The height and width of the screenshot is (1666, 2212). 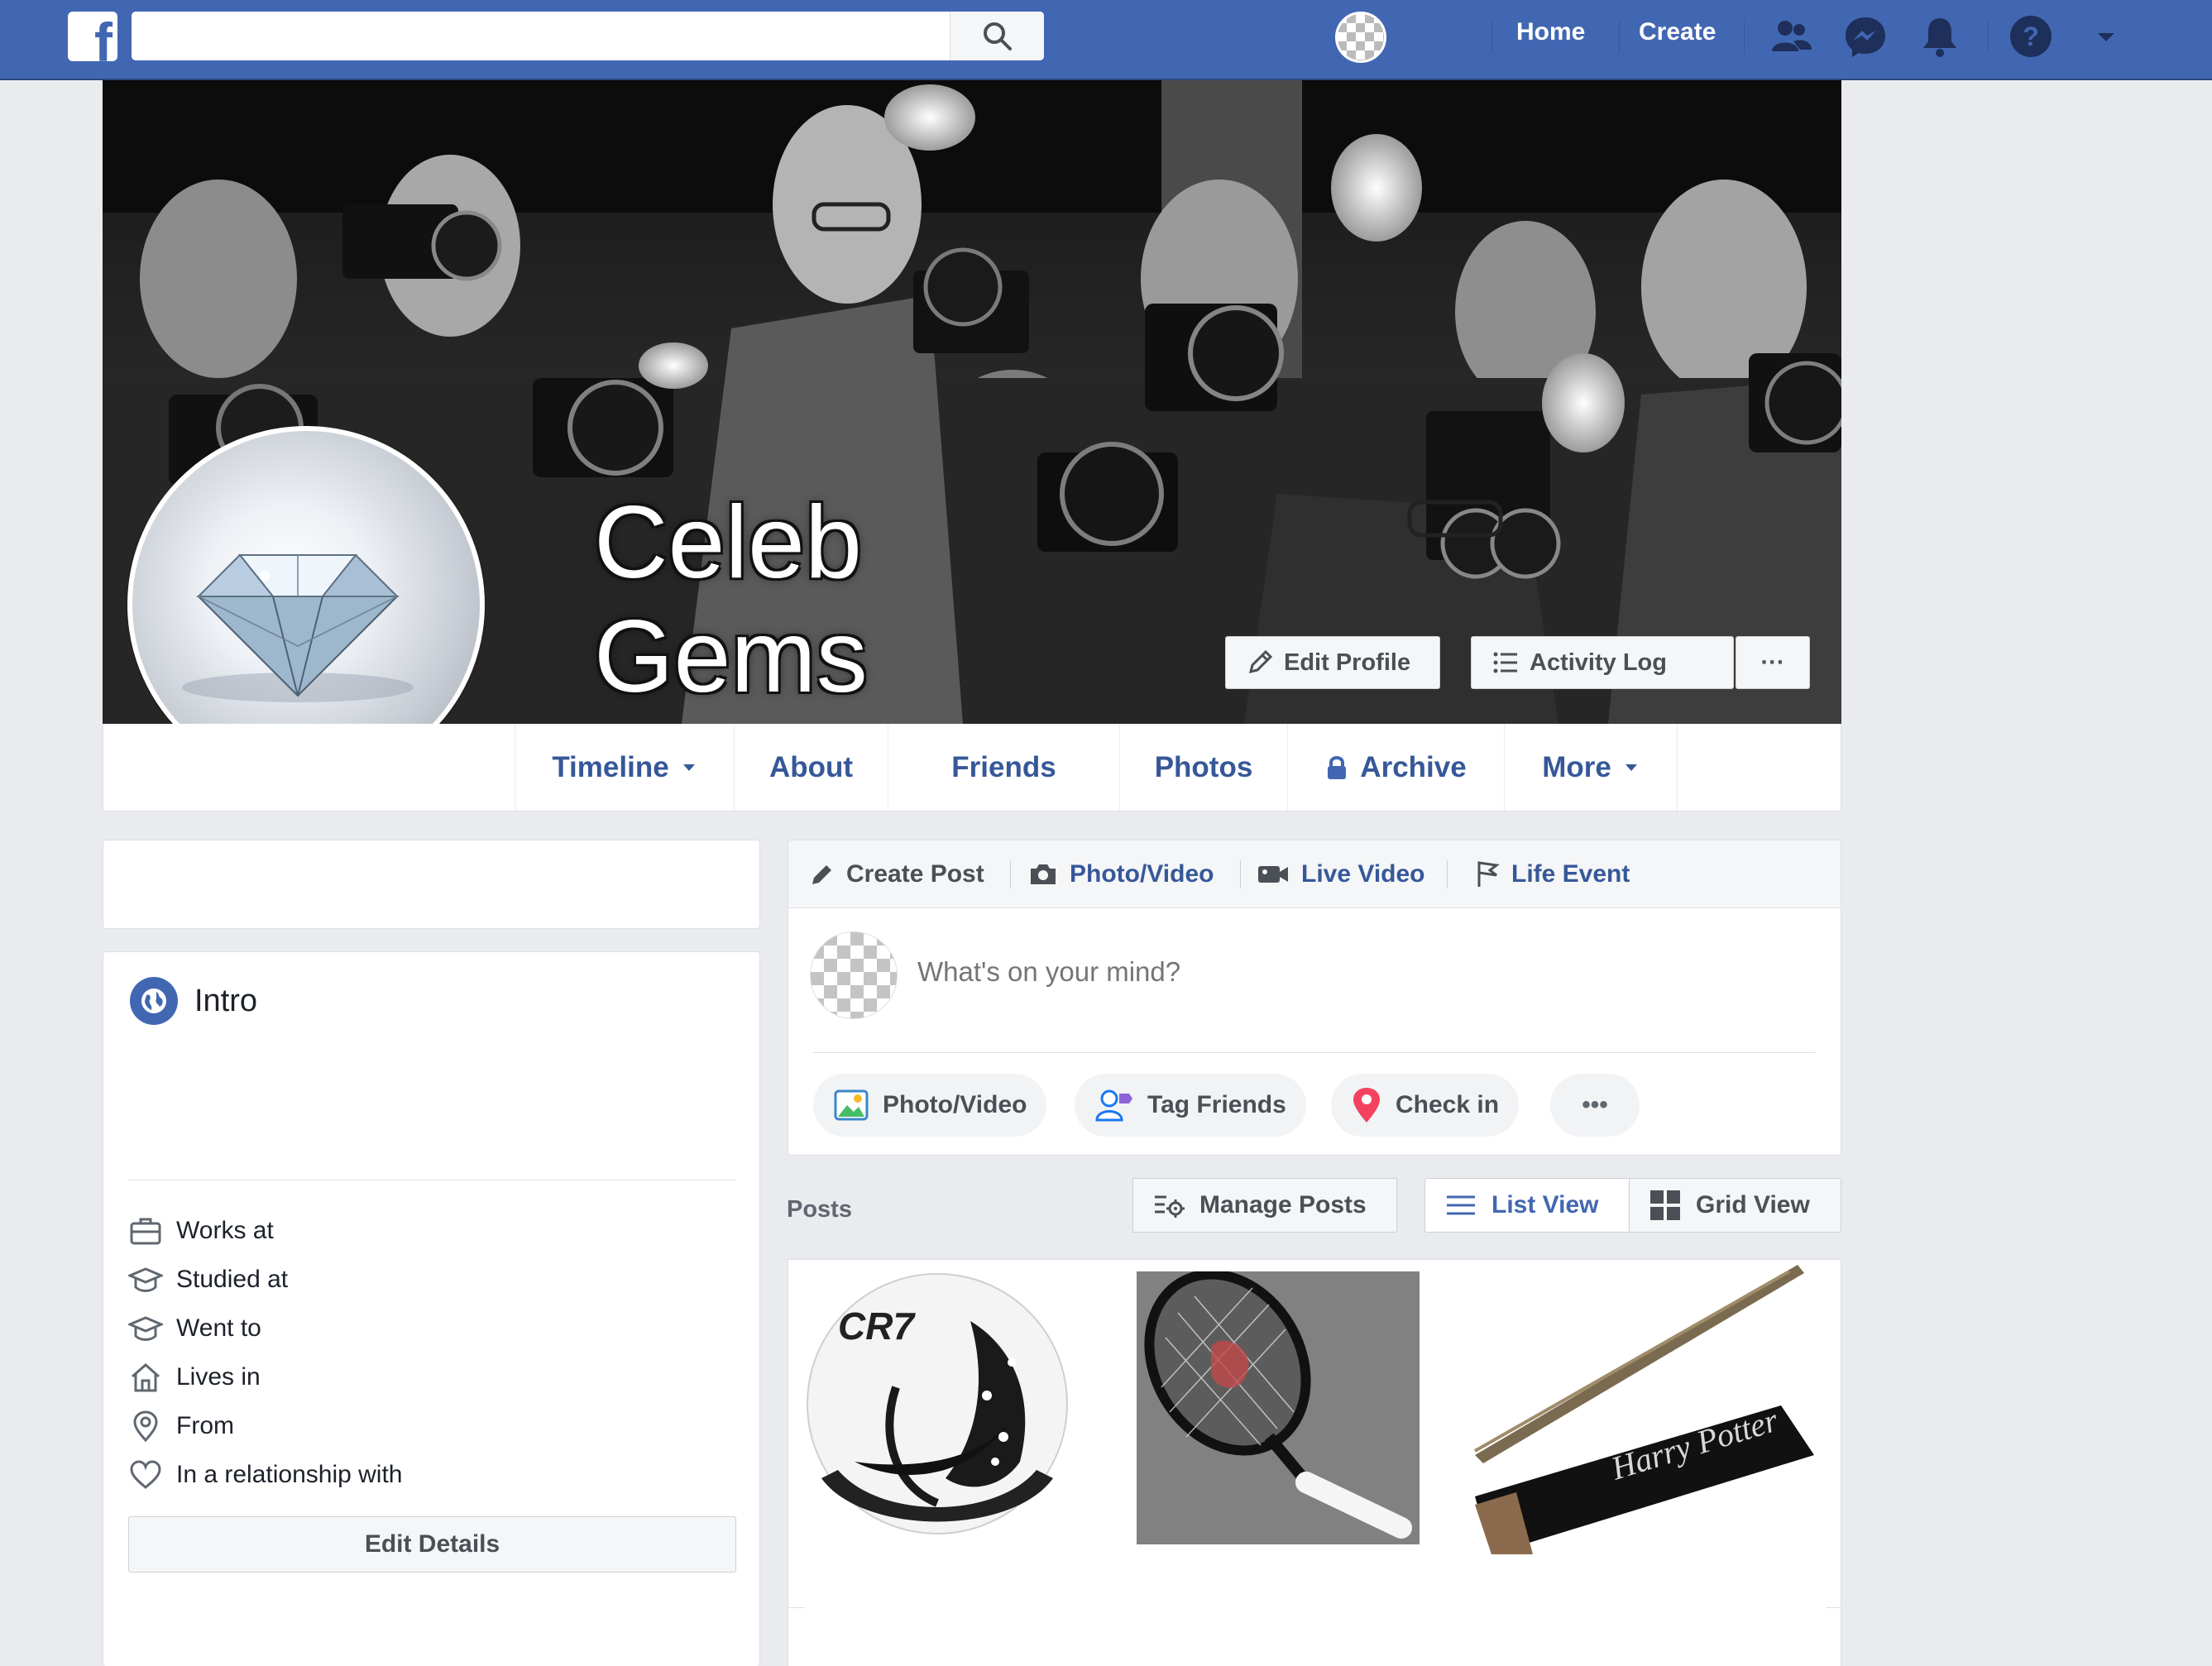 What do you see at coordinates (1106, 40) in the screenshot?
I see `top-navigation-bar: f Home Create ?` at bounding box center [1106, 40].